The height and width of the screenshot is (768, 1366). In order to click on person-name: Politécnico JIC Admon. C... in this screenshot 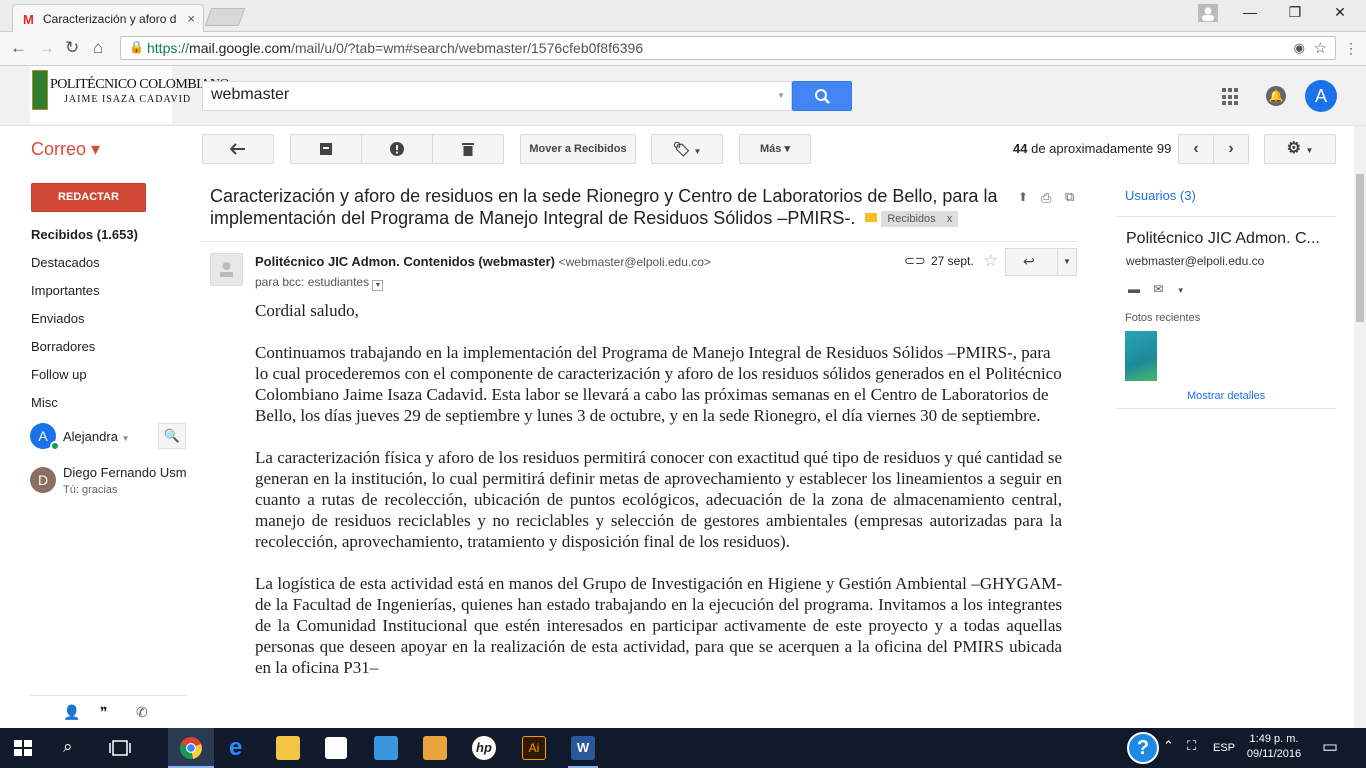, I will do `click(1223, 239)`.